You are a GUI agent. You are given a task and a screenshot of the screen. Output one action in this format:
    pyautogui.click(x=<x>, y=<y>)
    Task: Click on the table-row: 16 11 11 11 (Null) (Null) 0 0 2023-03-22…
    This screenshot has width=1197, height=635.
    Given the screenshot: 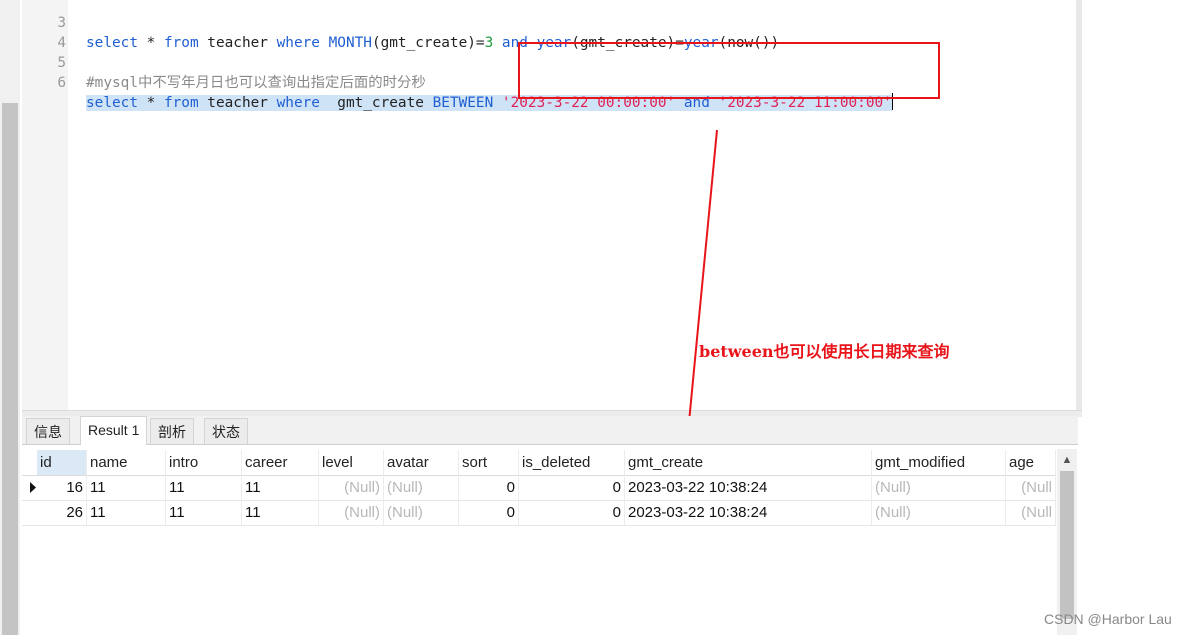 What is the action you would take?
    pyautogui.click(x=539, y=488)
    